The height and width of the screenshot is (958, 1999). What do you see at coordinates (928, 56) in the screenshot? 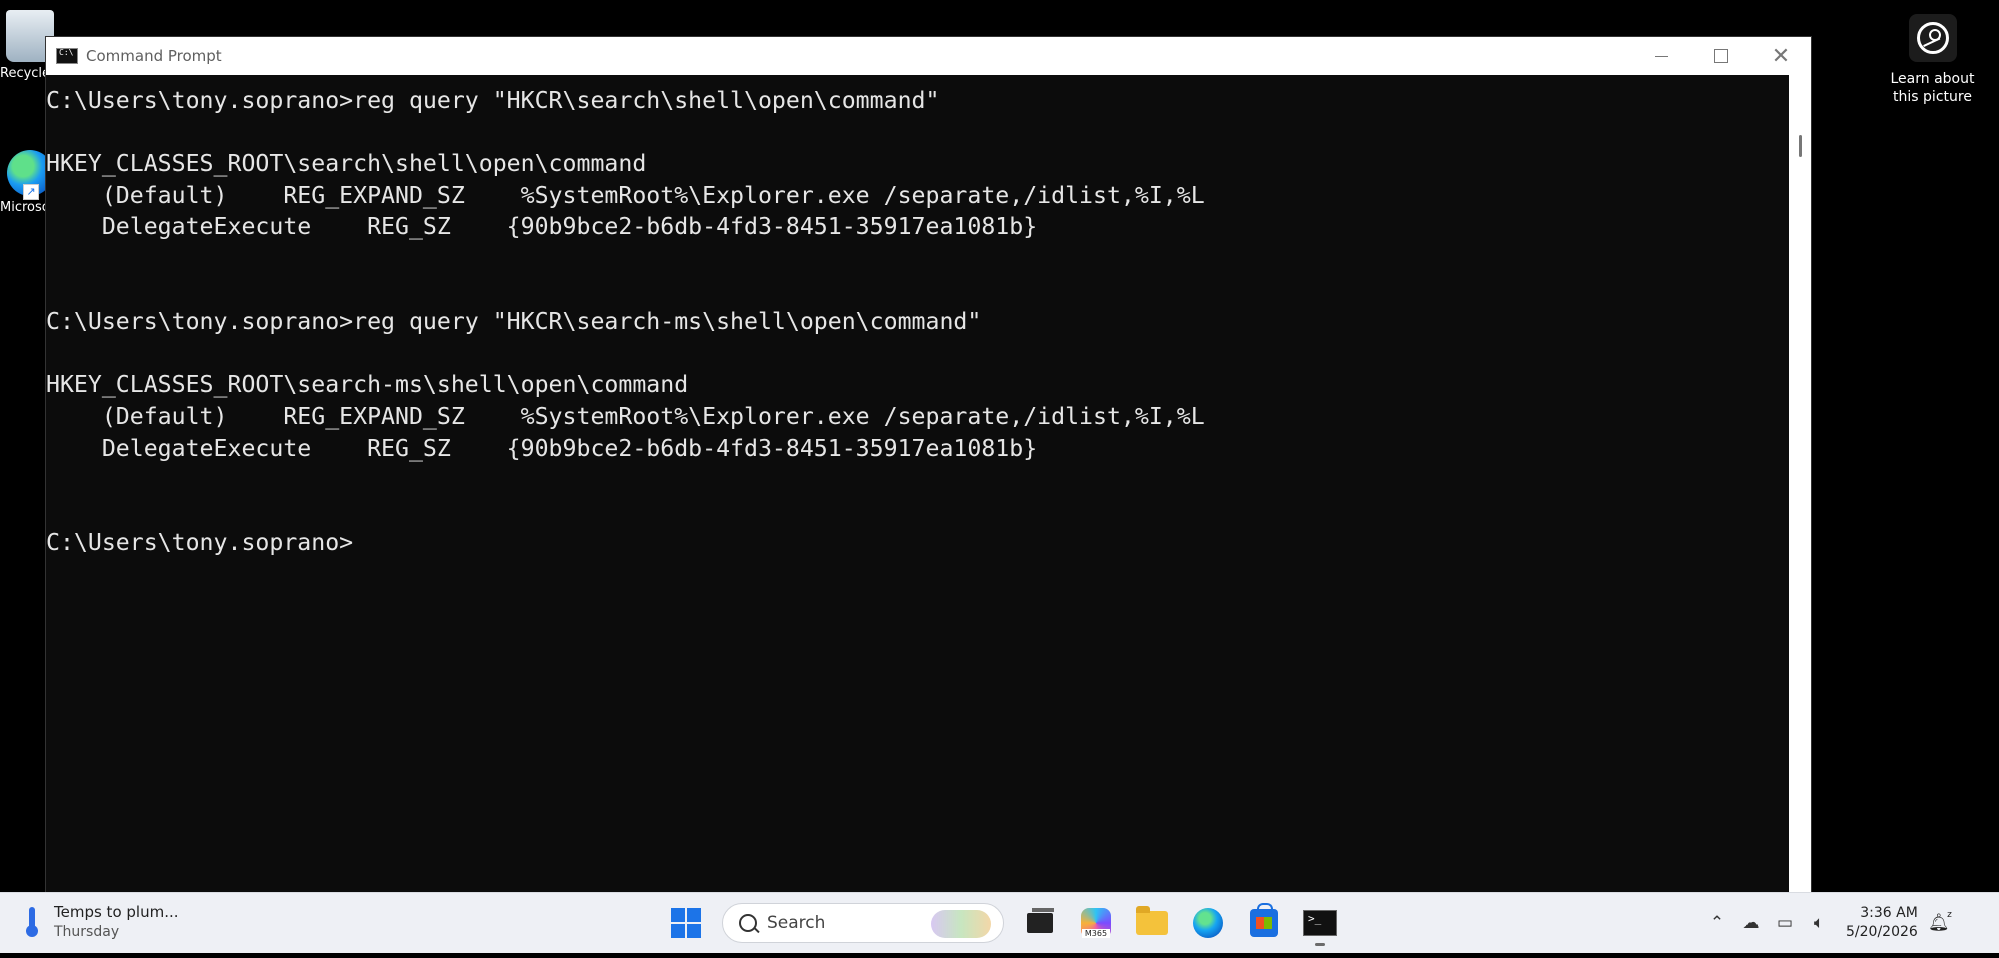
I see `title-bar: Command Prompt ✕` at bounding box center [928, 56].